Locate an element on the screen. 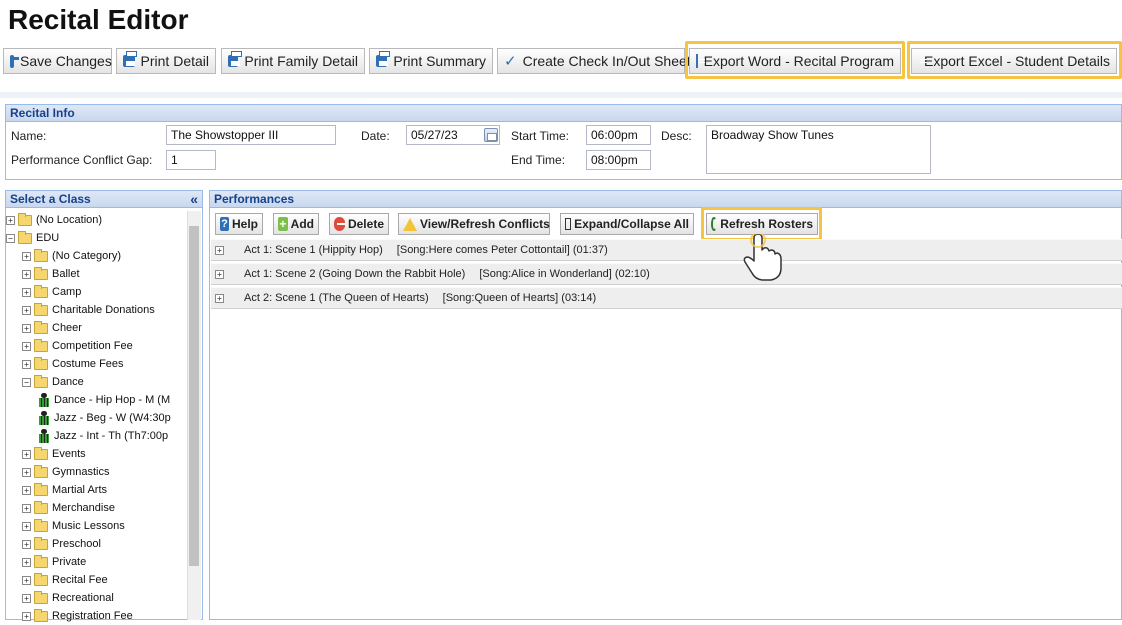 This screenshot has width=1122, height=625. tree-folder-item: − EDU is located at coordinates (32, 238).